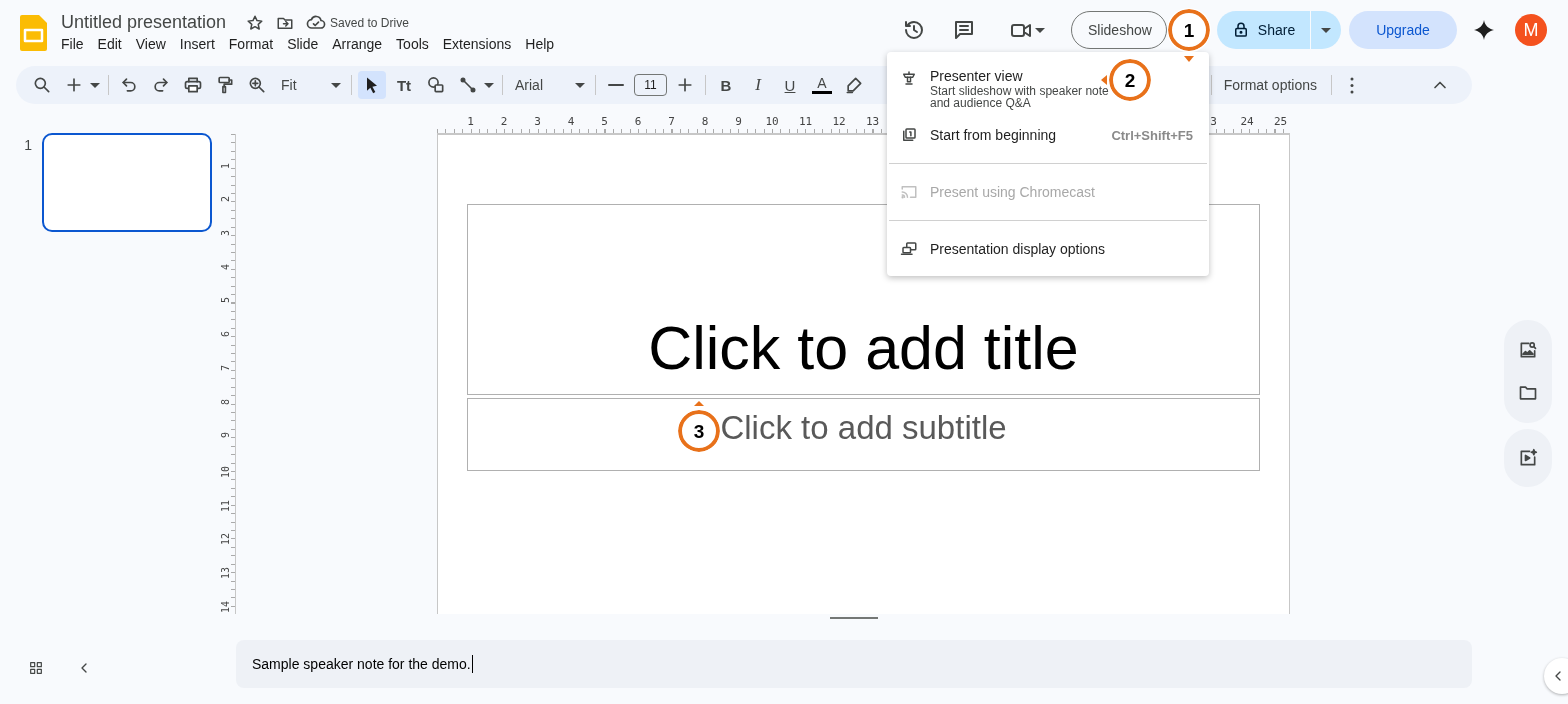  What do you see at coordinates (412, 44) in the screenshot?
I see `menu-item: Tools` at bounding box center [412, 44].